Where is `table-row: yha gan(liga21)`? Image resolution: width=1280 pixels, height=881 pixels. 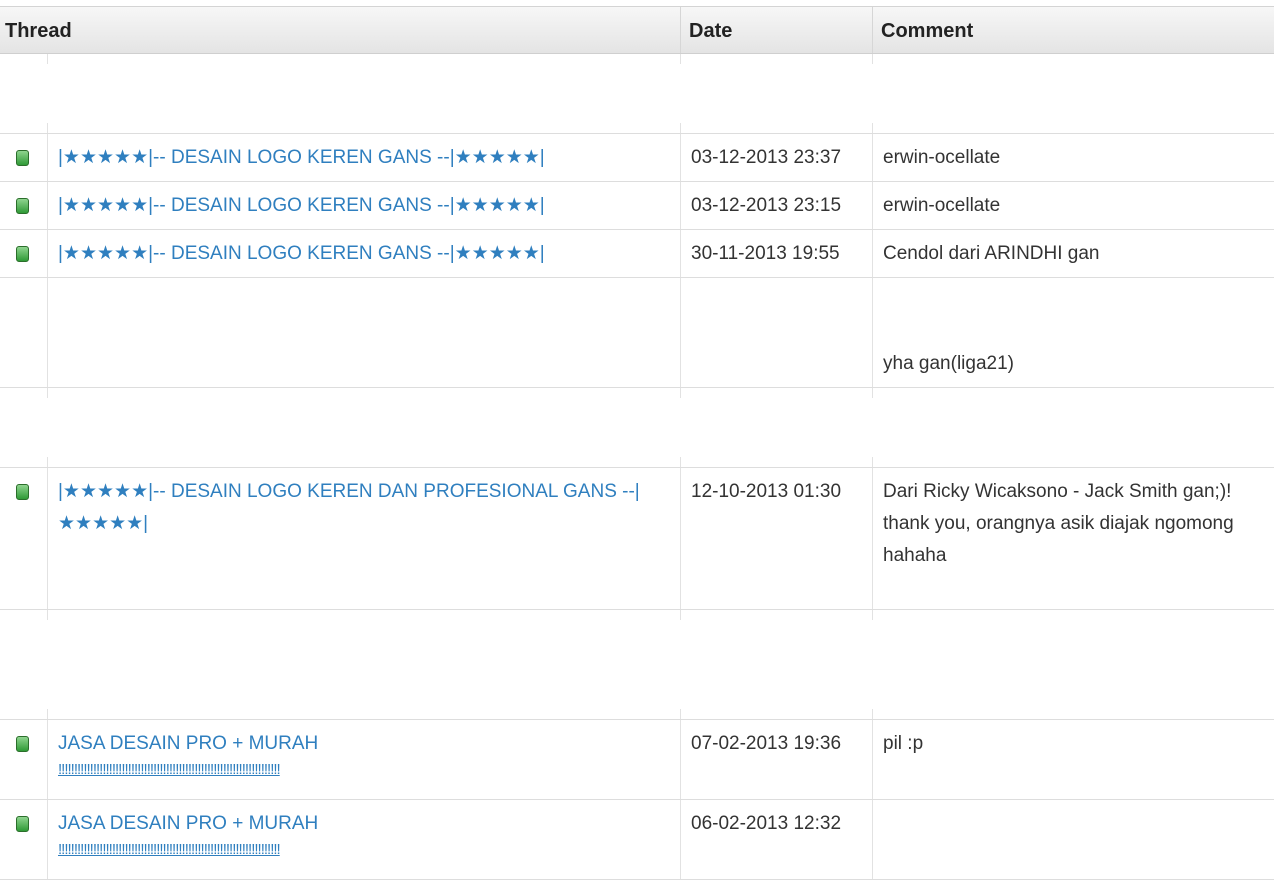 table-row: yha gan(liga21) is located at coordinates (637, 333).